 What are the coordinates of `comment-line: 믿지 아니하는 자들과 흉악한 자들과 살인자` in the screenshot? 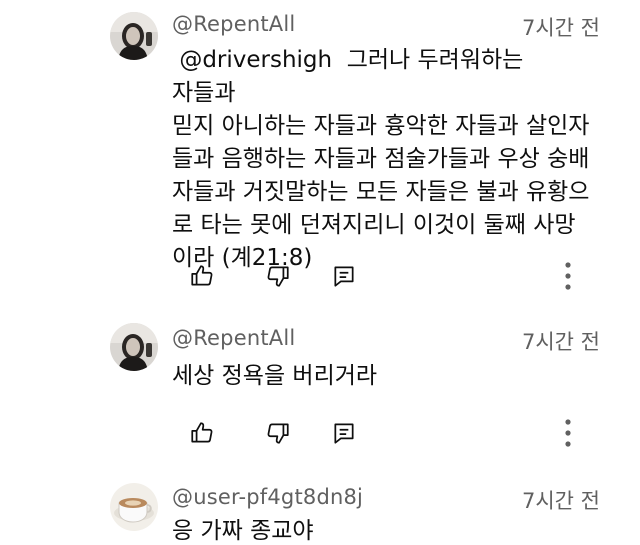 It's located at (381, 126).